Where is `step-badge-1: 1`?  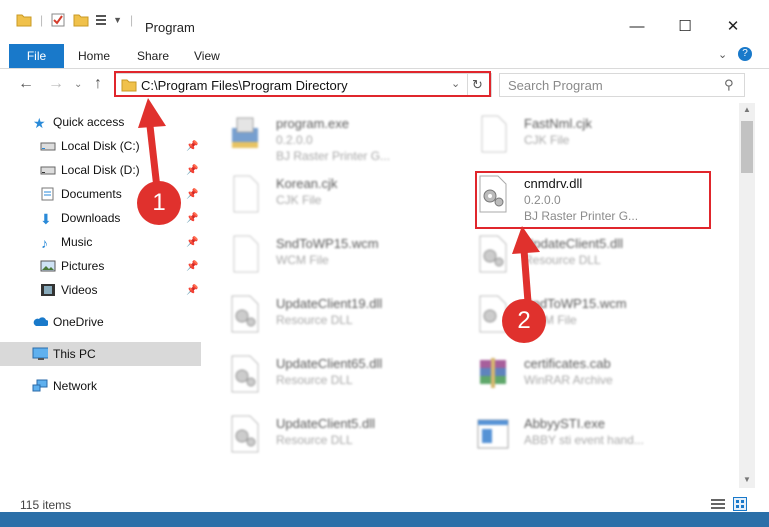 step-badge-1: 1 is located at coordinates (159, 203).